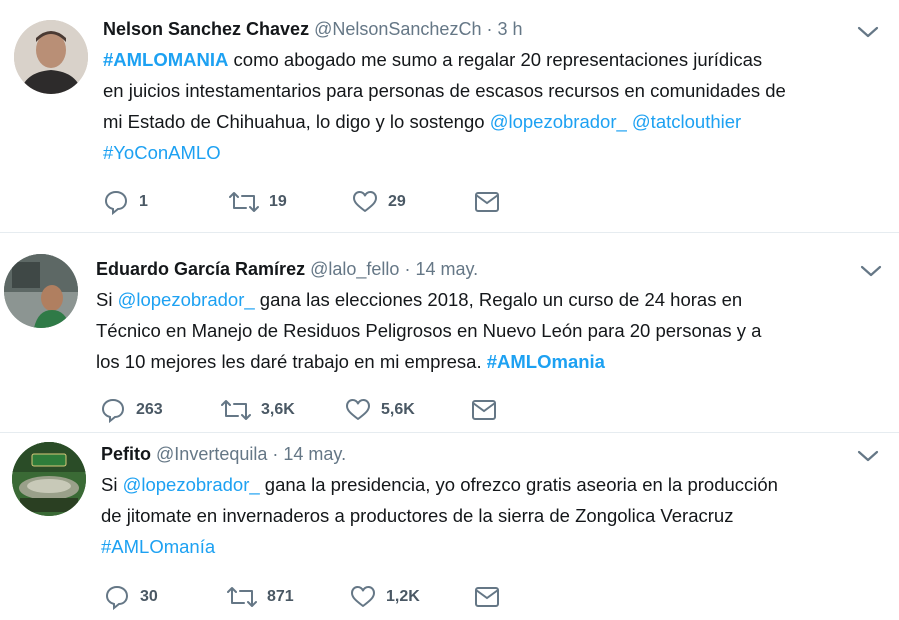 The width and height of the screenshot is (899, 620). I want to click on user-handle: @NelsonSanchezCh, so click(397, 29).